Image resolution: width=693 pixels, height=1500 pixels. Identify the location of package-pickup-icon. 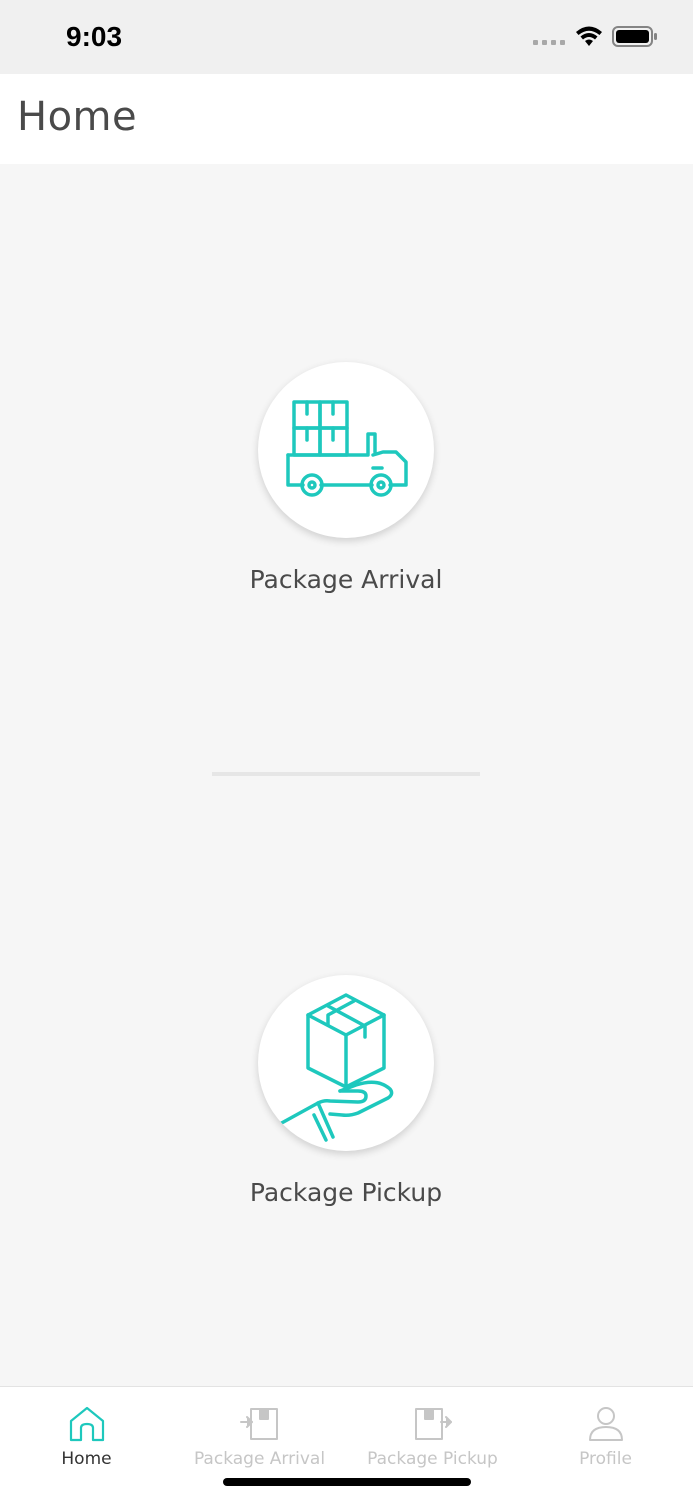
(433, 1424).